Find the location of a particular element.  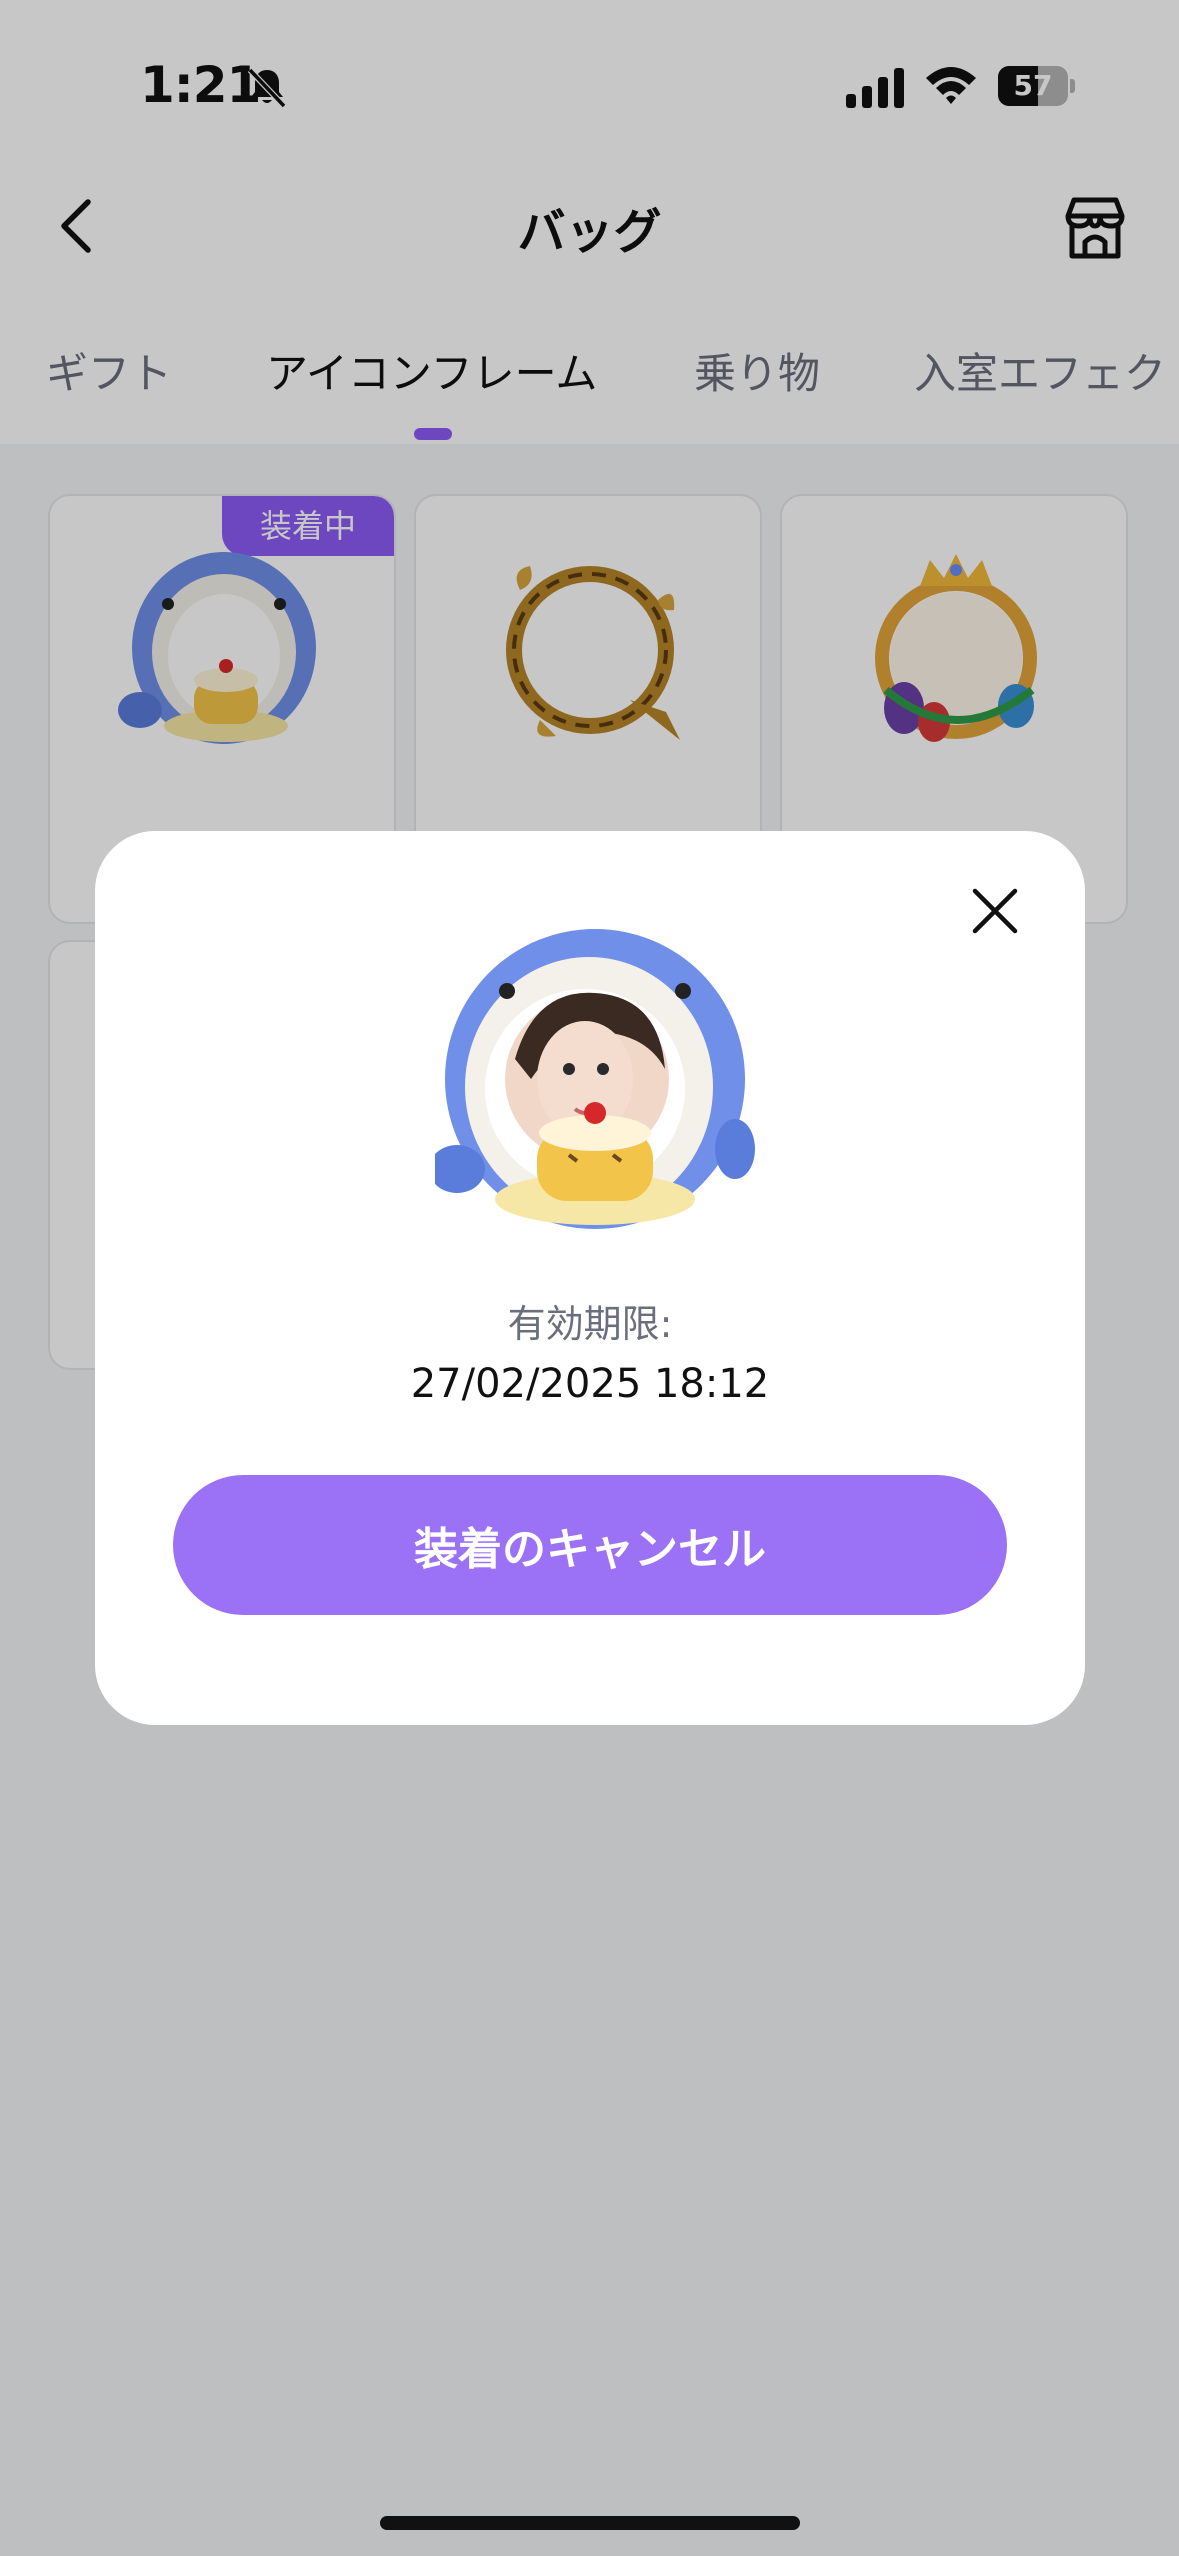

cancel-equip-button: 装着のキャンセル is located at coordinates (590, 1545).